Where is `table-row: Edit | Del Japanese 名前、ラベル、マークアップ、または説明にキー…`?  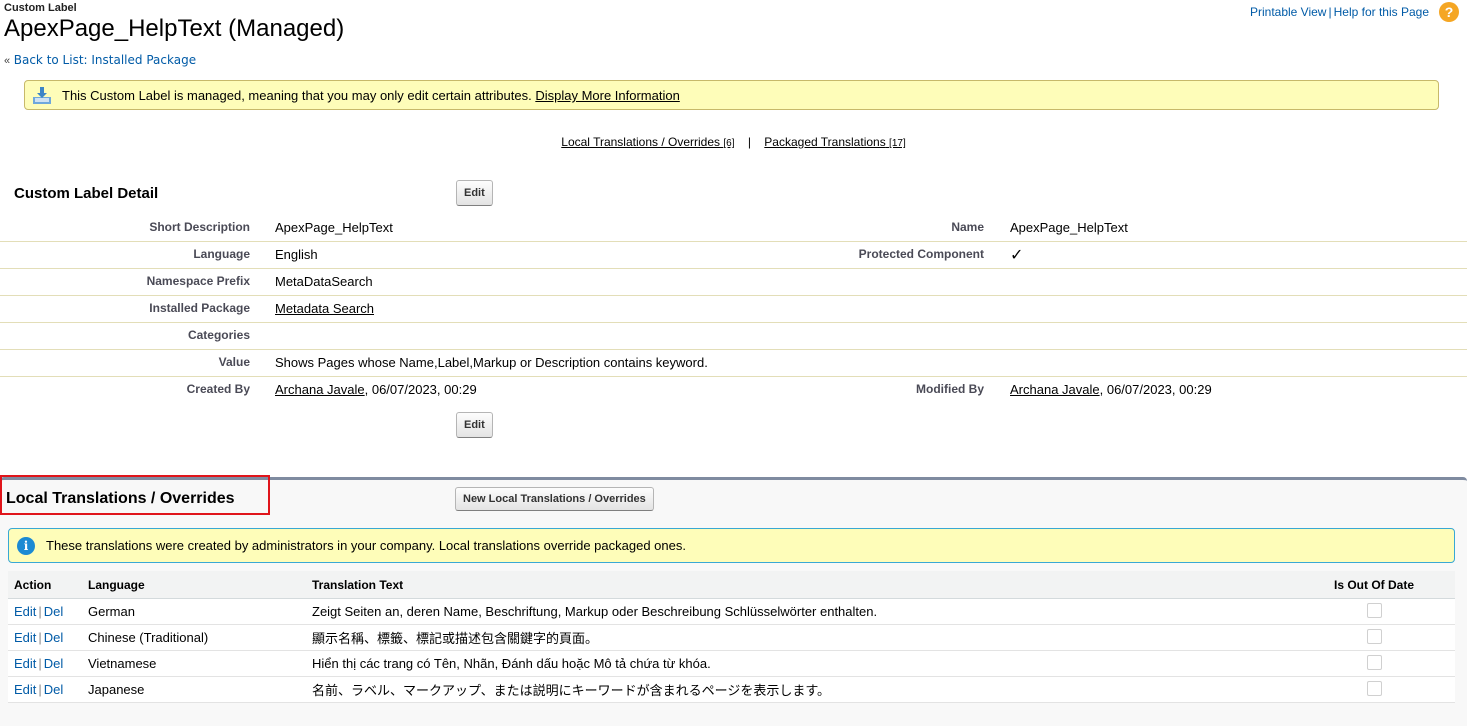
table-row: Edit | Del Japanese 名前、ラベル、マークアップ、または説明にキー… is located at coordinates (731, 689).